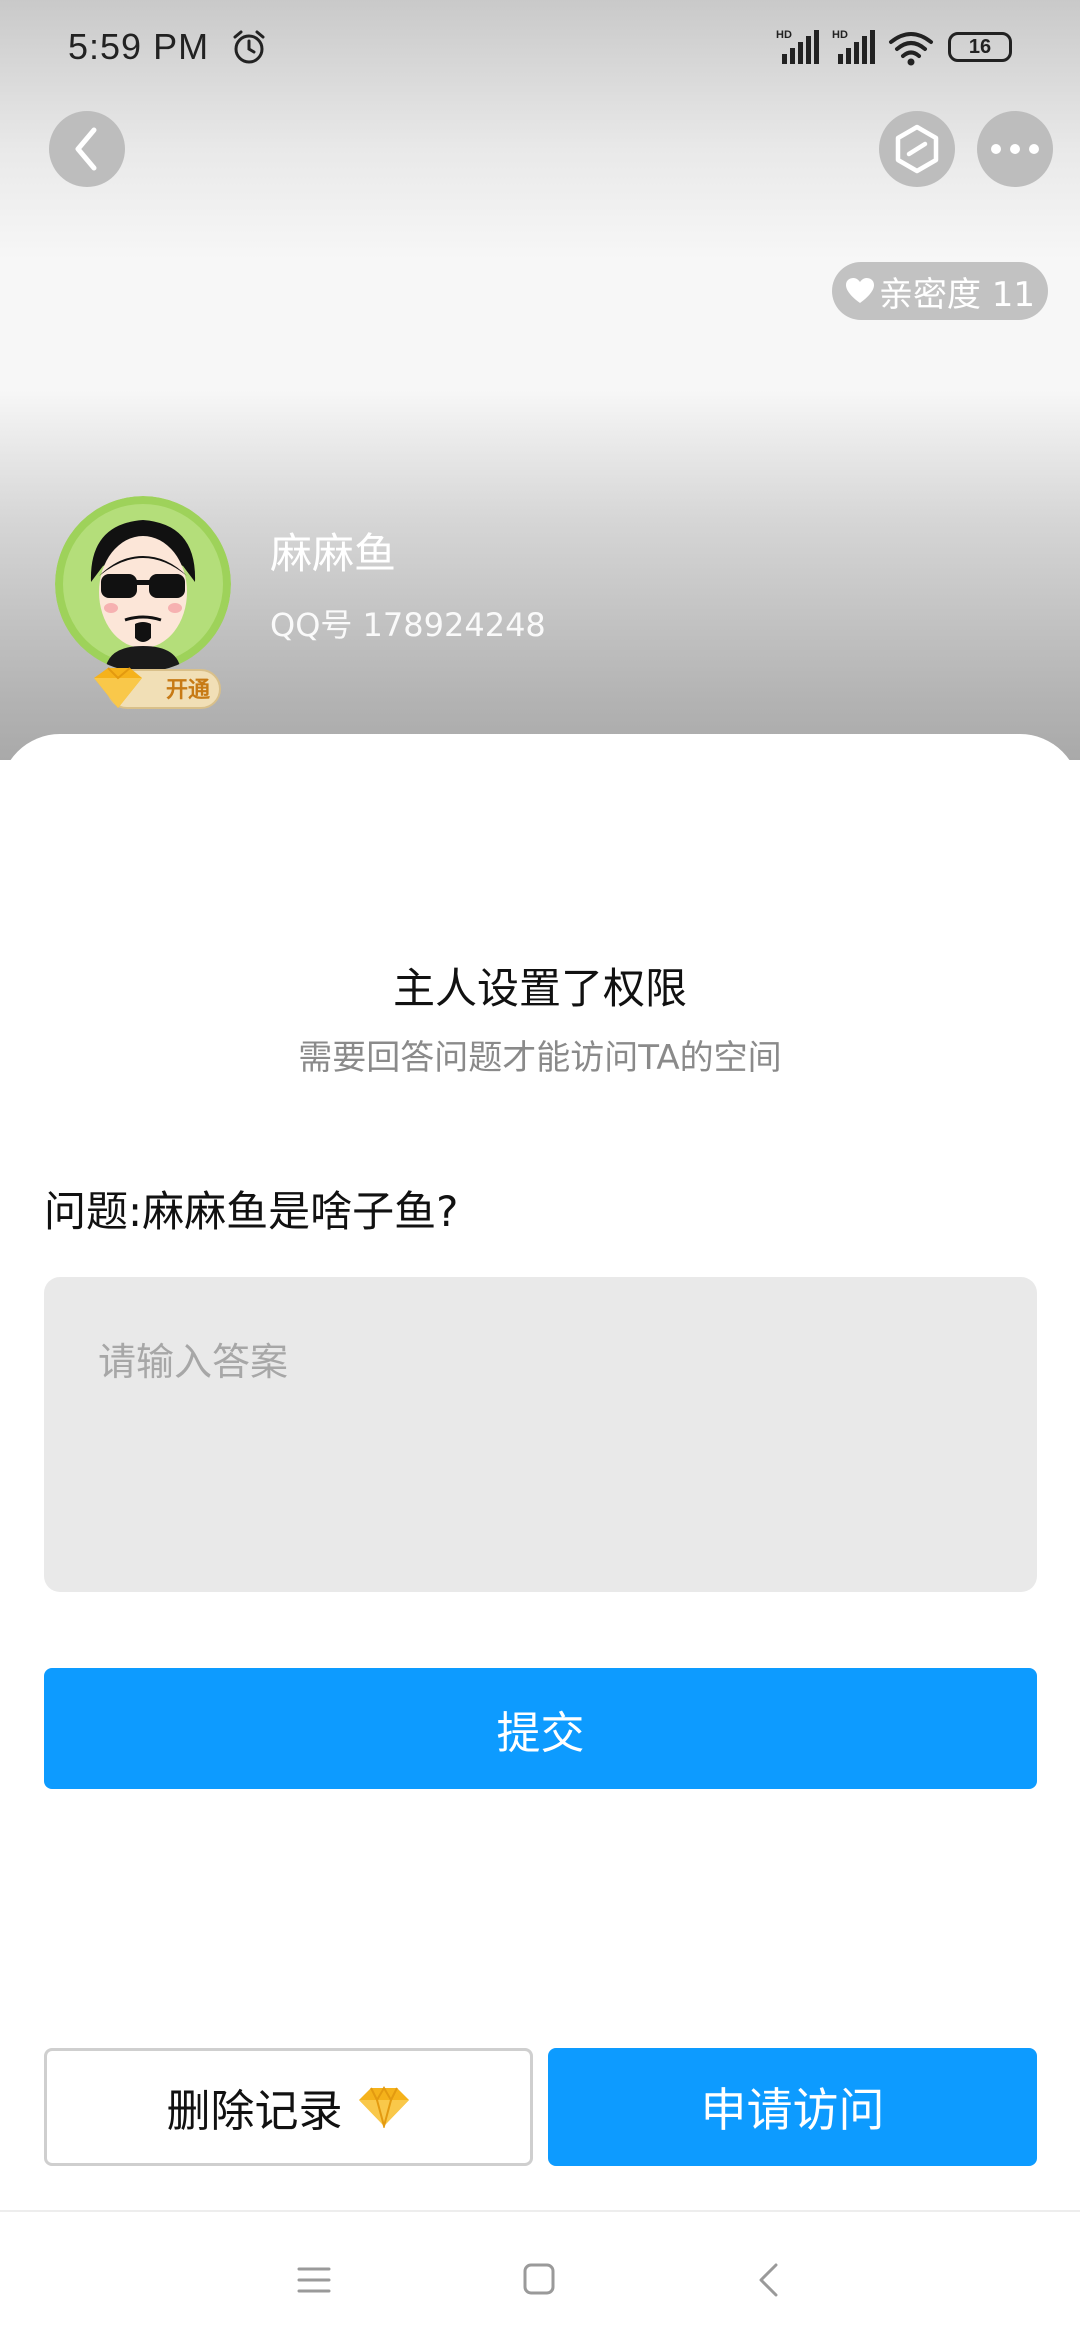  Describe the element at coordinates (859, 290) in the screenshot. I see `heart-icon` at that location.